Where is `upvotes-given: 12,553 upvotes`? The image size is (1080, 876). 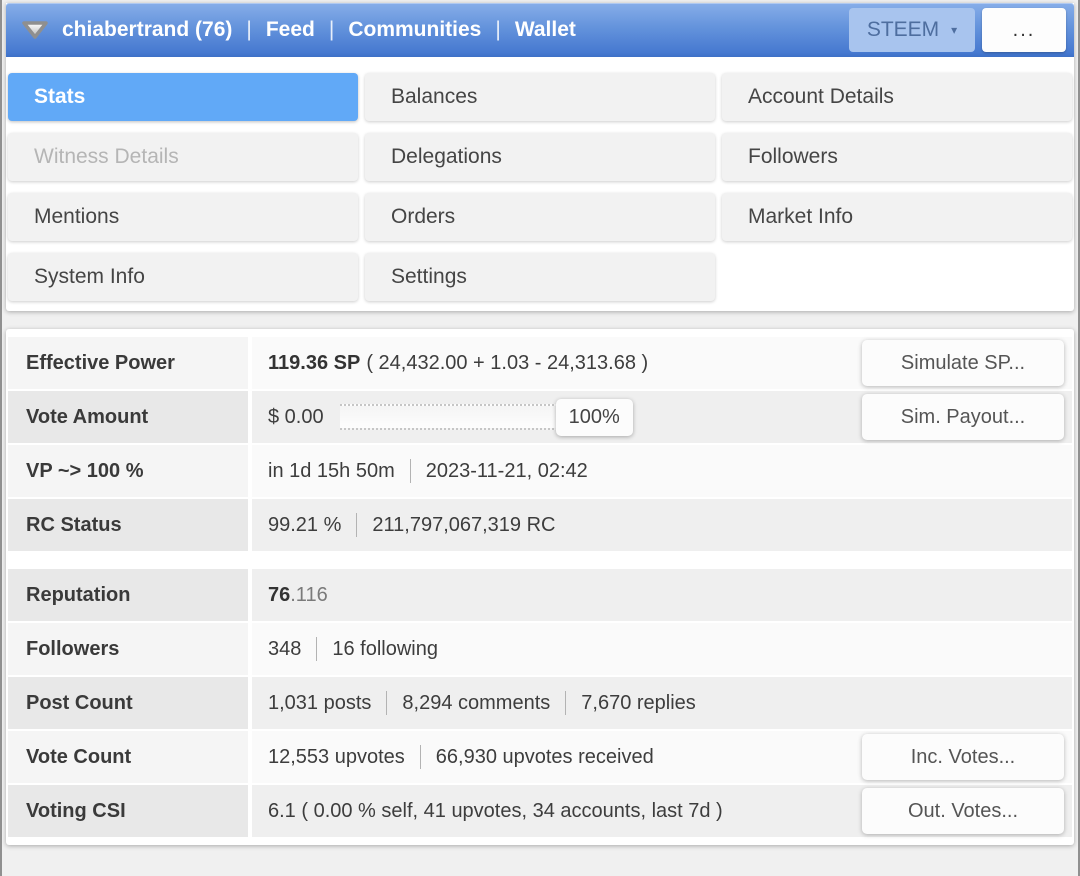
upvotes-given: 12,553 upvotes is located at coordinates (336, 756).